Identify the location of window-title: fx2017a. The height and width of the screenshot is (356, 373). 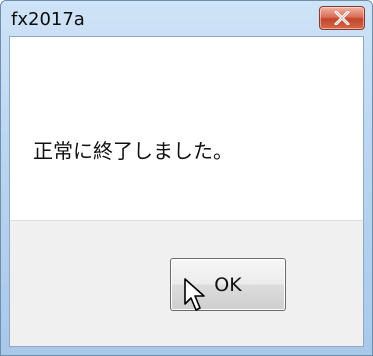
(48, 19).